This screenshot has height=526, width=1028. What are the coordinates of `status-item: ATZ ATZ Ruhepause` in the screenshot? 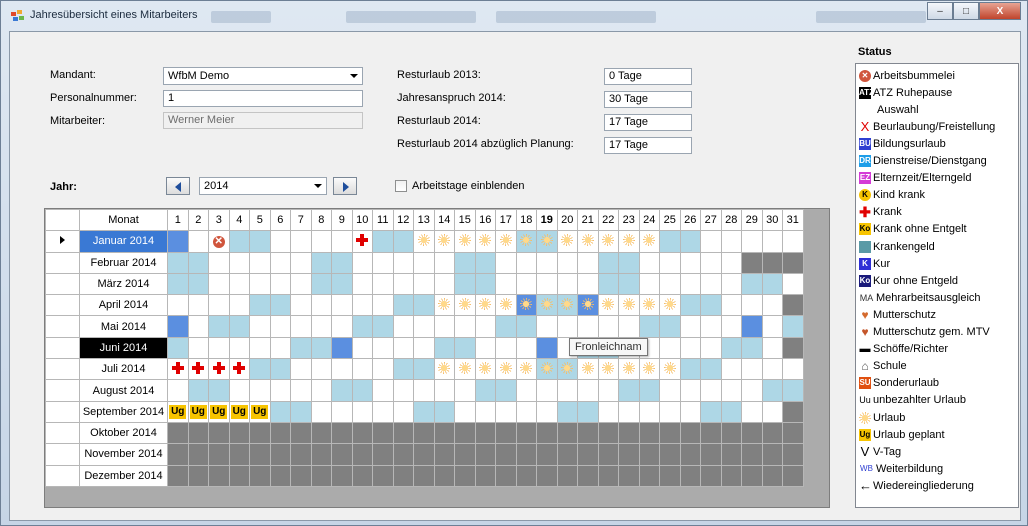 It's located at (905, 92).